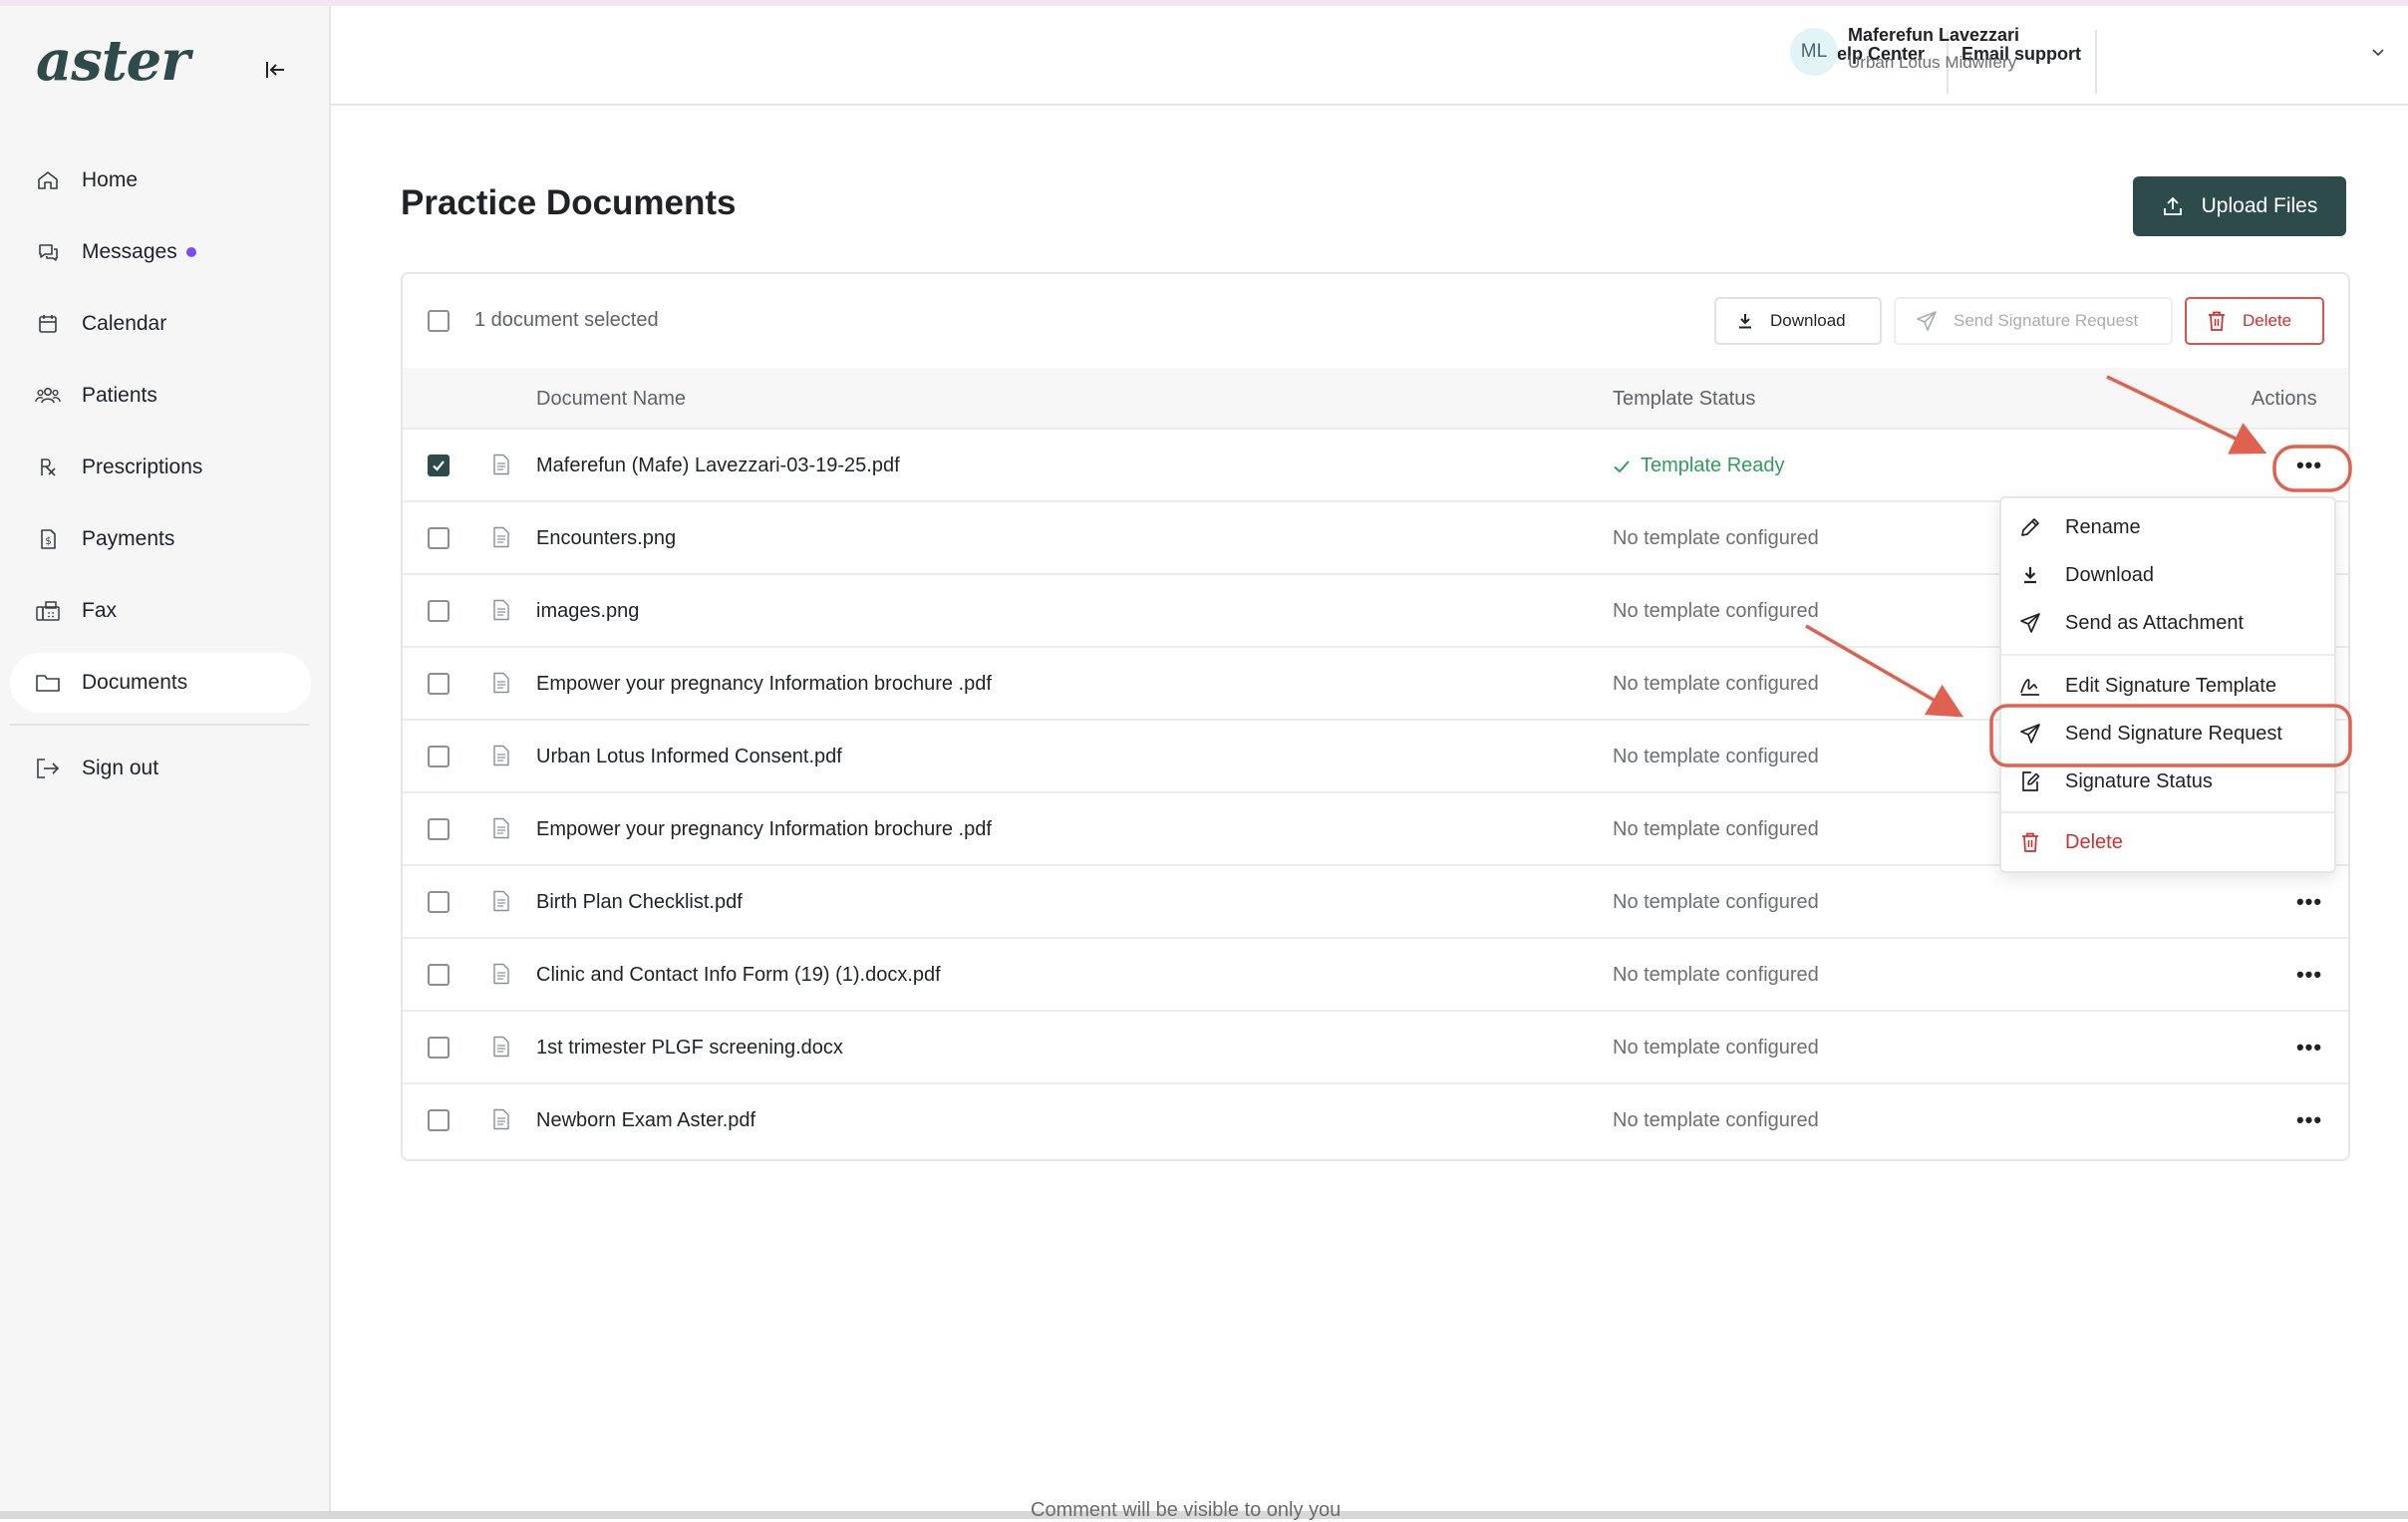 This screenshot has width=2408, height=1522. Describe the element at coordinates (689, 1048) in the screenshot. I see `document-name: 1st trimester PLGF screening.docx` at that location.